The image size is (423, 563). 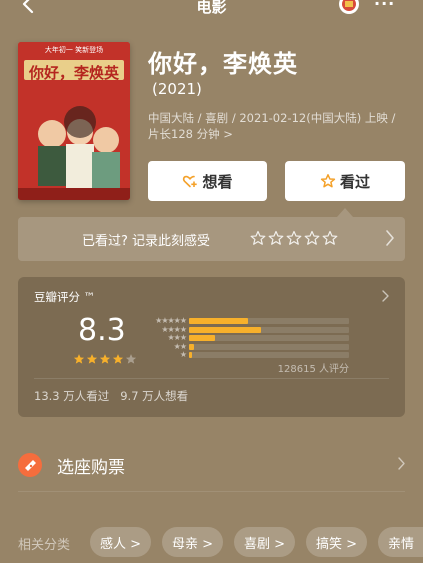 I want to click on rating-score: 8.3, so click(x=102, y=330).